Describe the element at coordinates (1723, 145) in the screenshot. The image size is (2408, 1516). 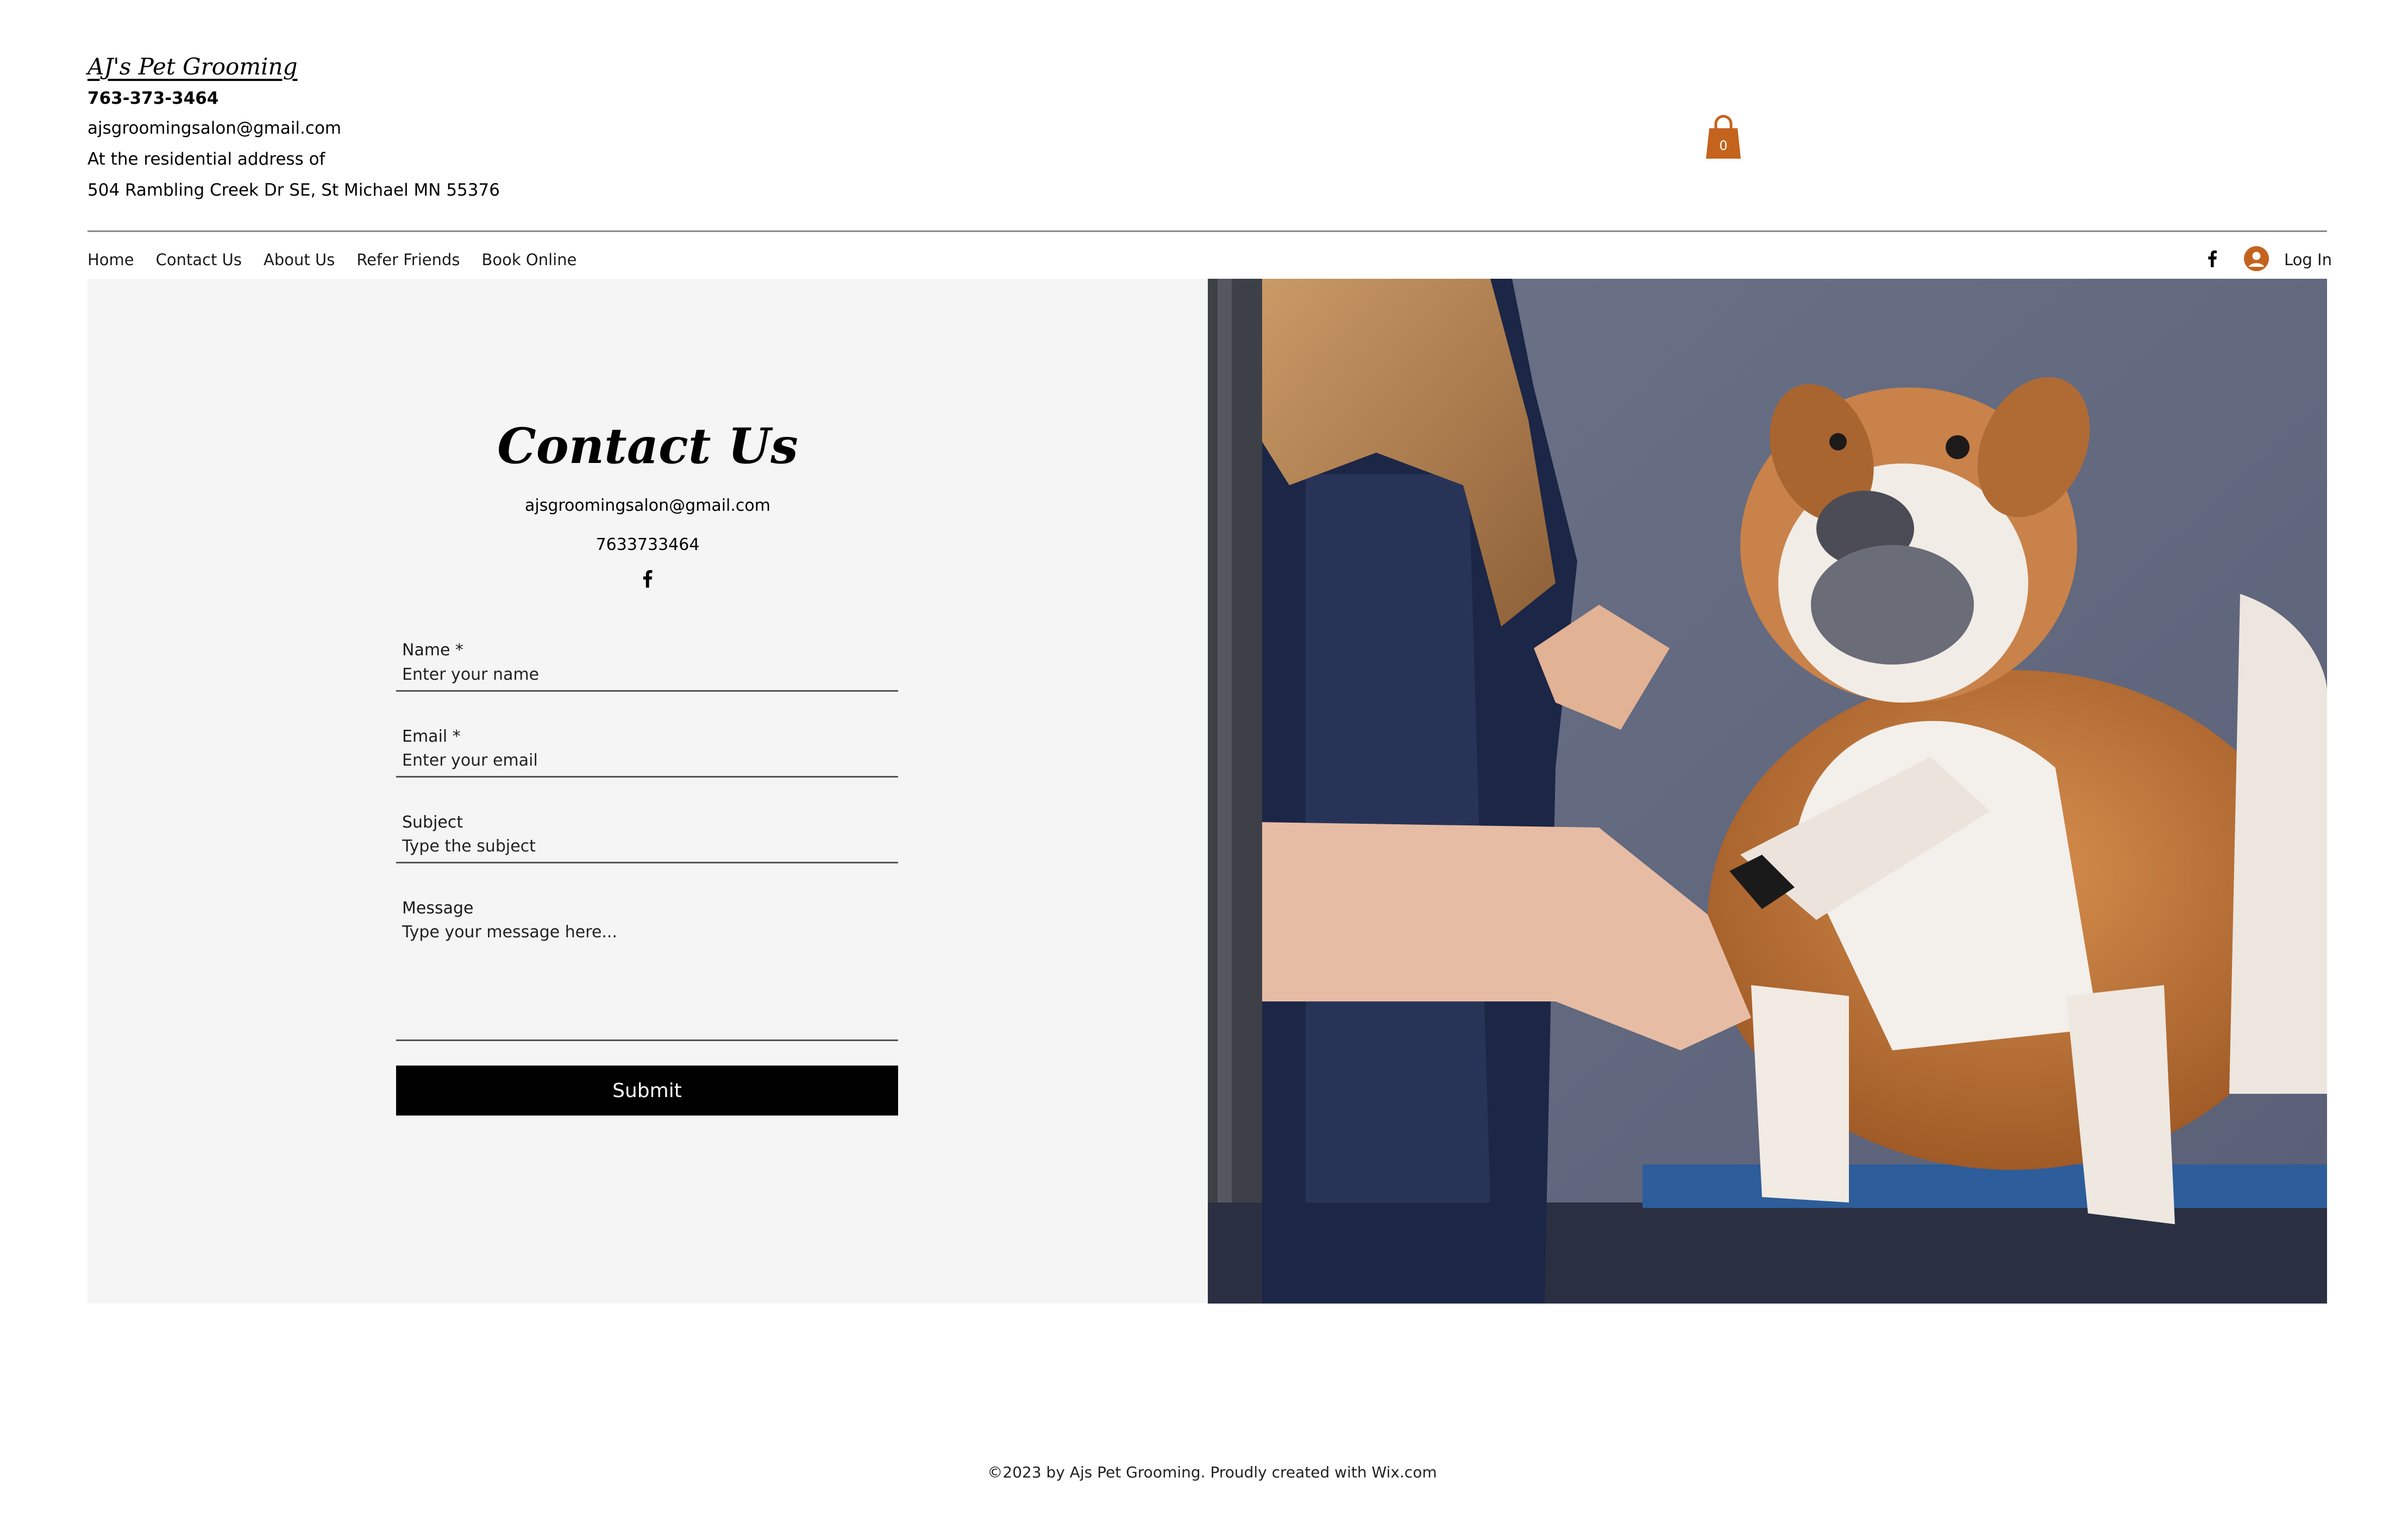
I see `cart-count: 0` at that location.